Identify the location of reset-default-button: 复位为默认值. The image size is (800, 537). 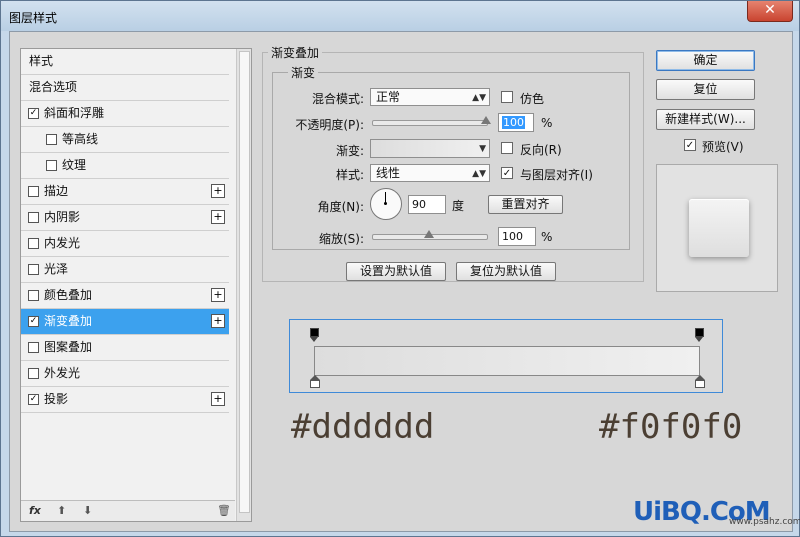
(506, 271).